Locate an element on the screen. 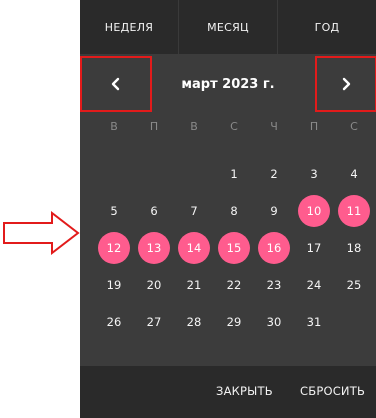 The height and width of the screenshot is (418, 376). day-number: 24 is located at coordinates (314, 284).